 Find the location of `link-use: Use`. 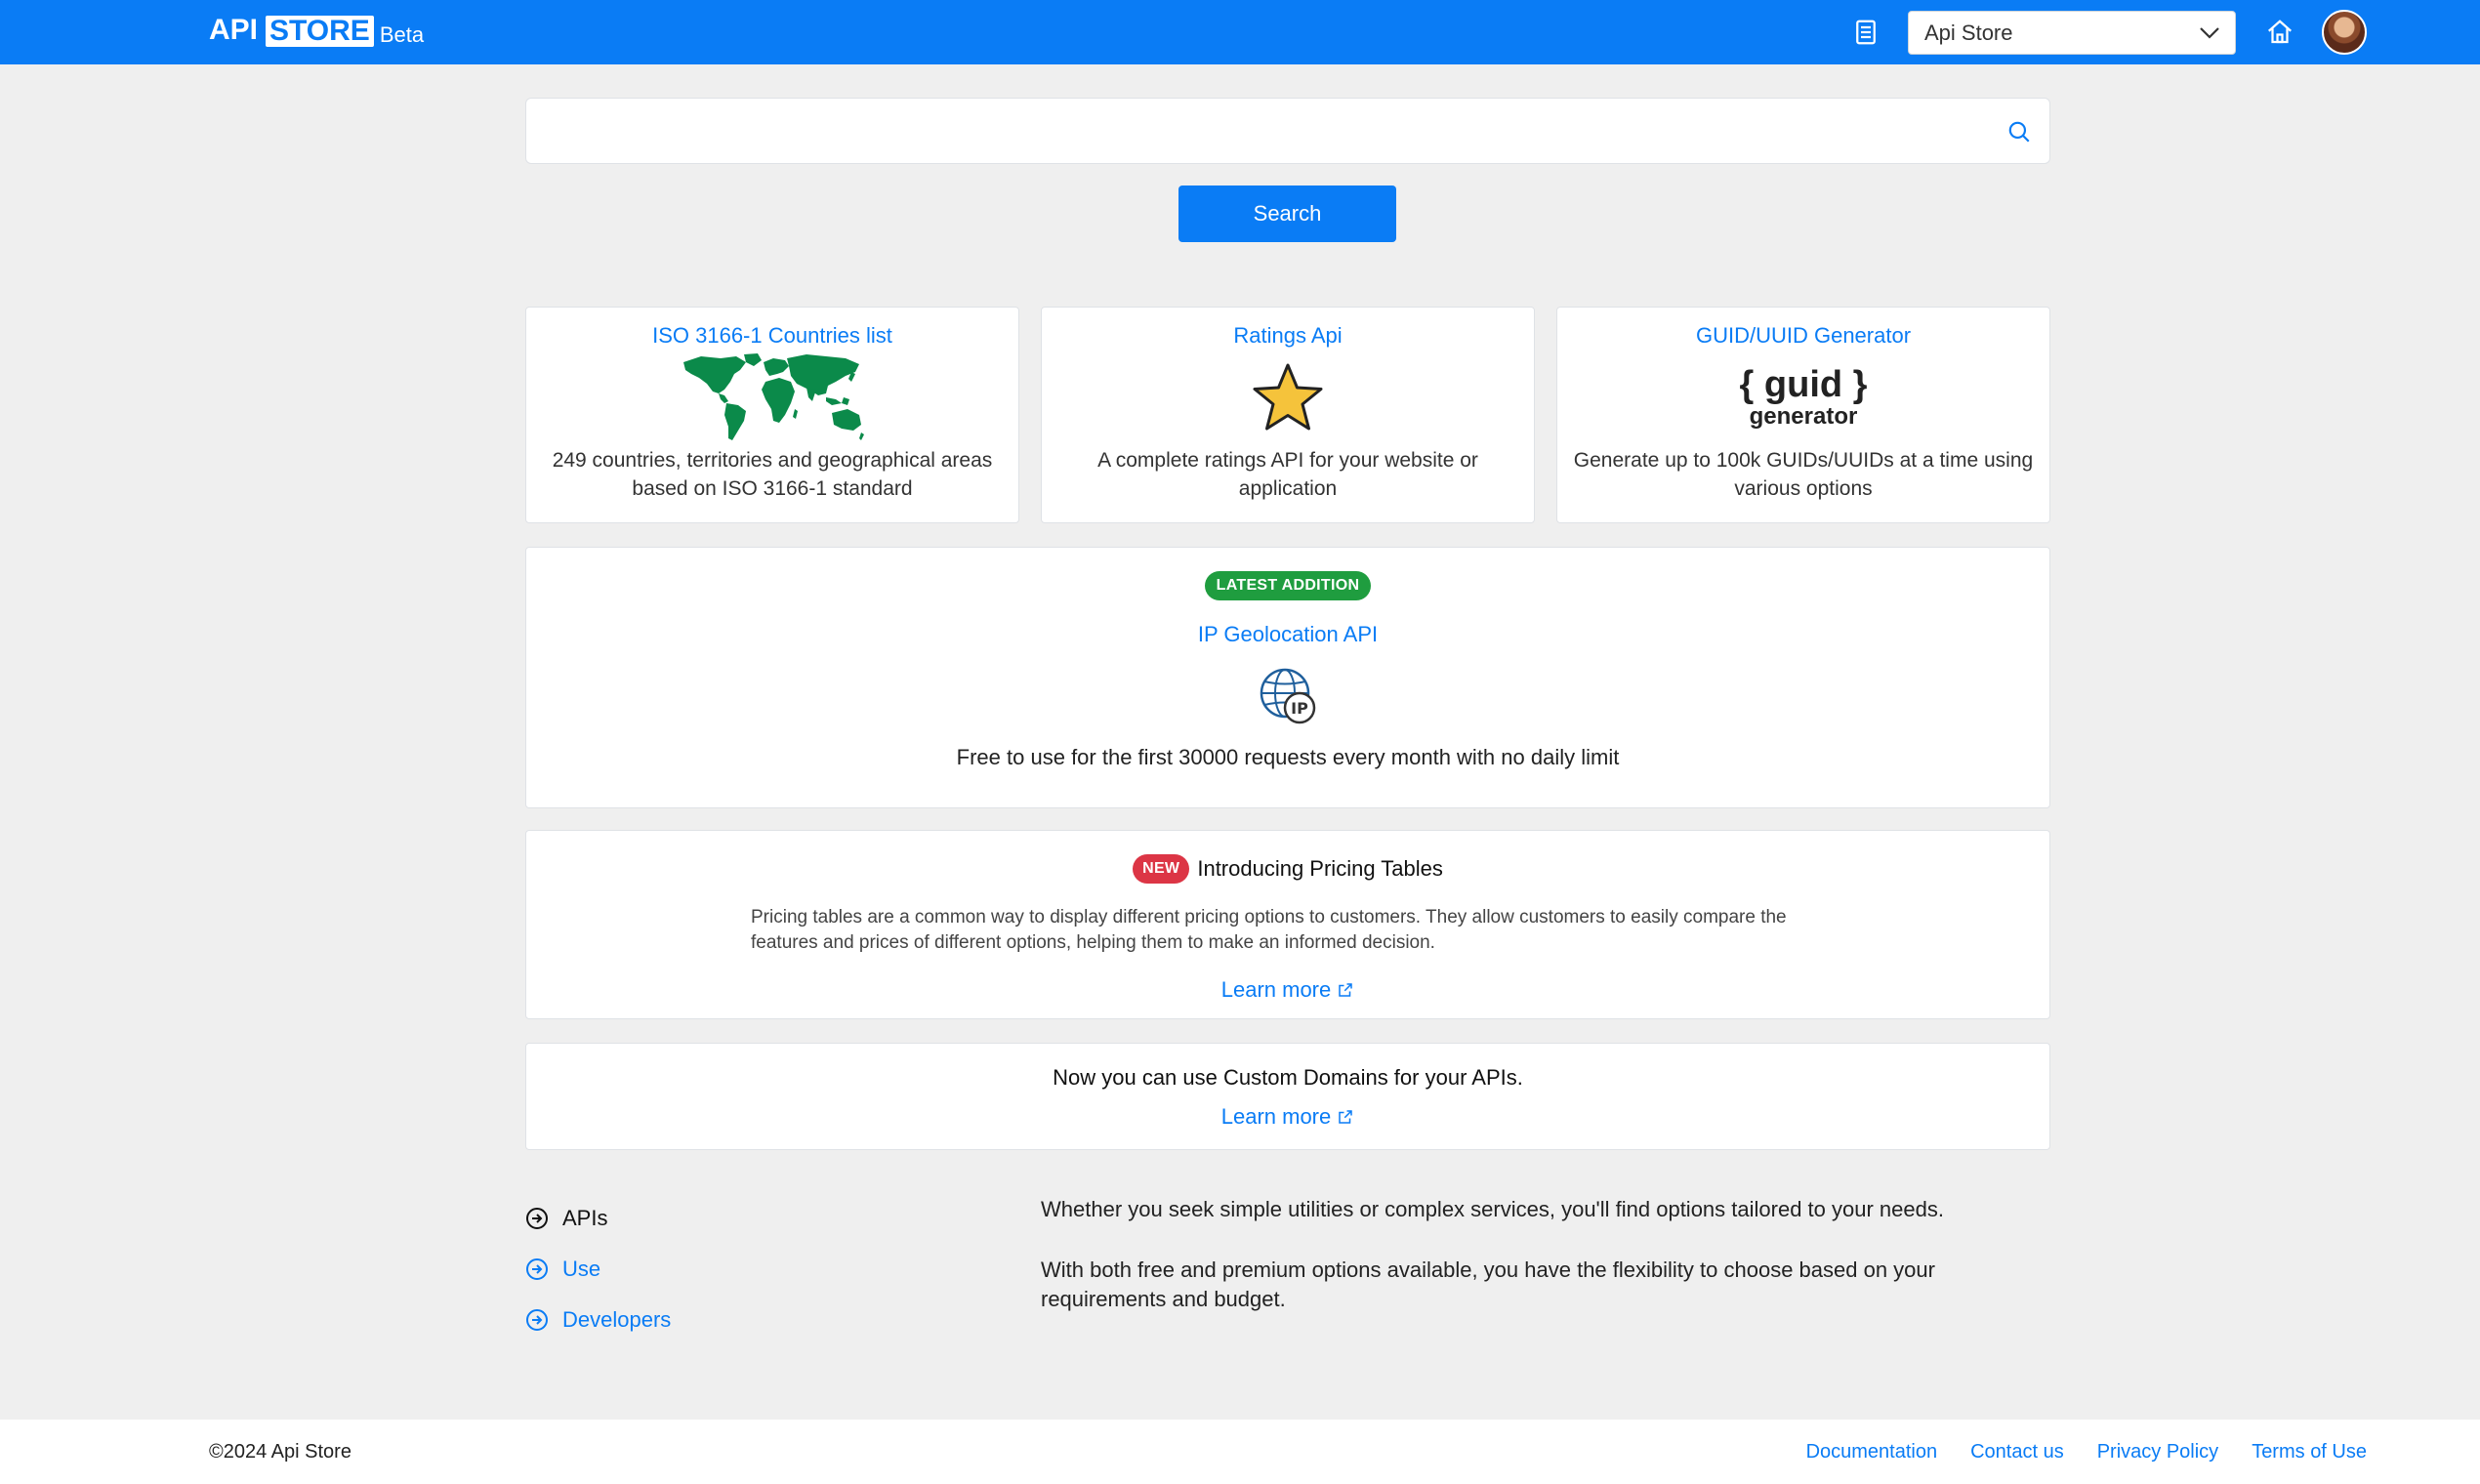

link-use: Use is located at coordinates (598, 1270).